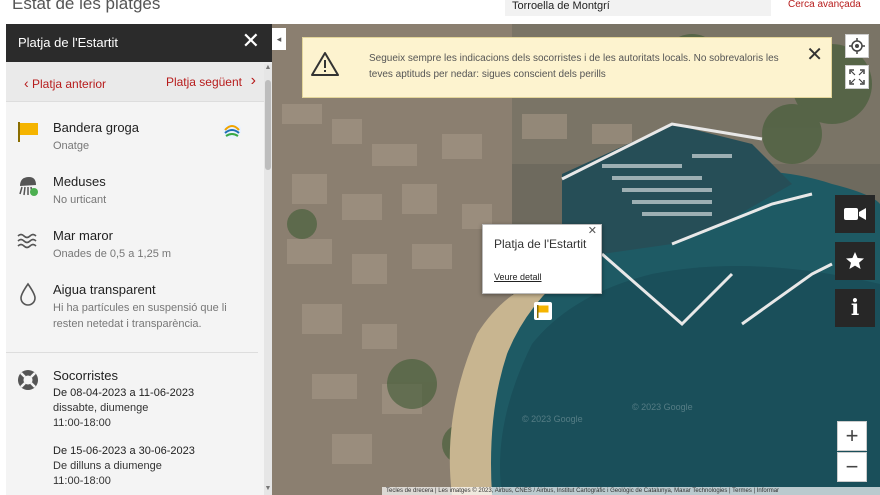 This screenshot has width=880, height=495. Describe the element at coordinates (253, 81) in the screenshot. I see `chevron-right-icon: ›` at that location.